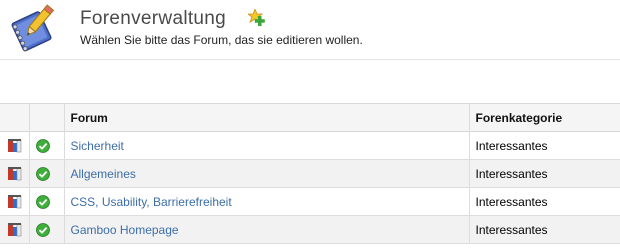 This screenshot has width=620, height=249. I want to click on forum-settings-icon, so click(33, 28).